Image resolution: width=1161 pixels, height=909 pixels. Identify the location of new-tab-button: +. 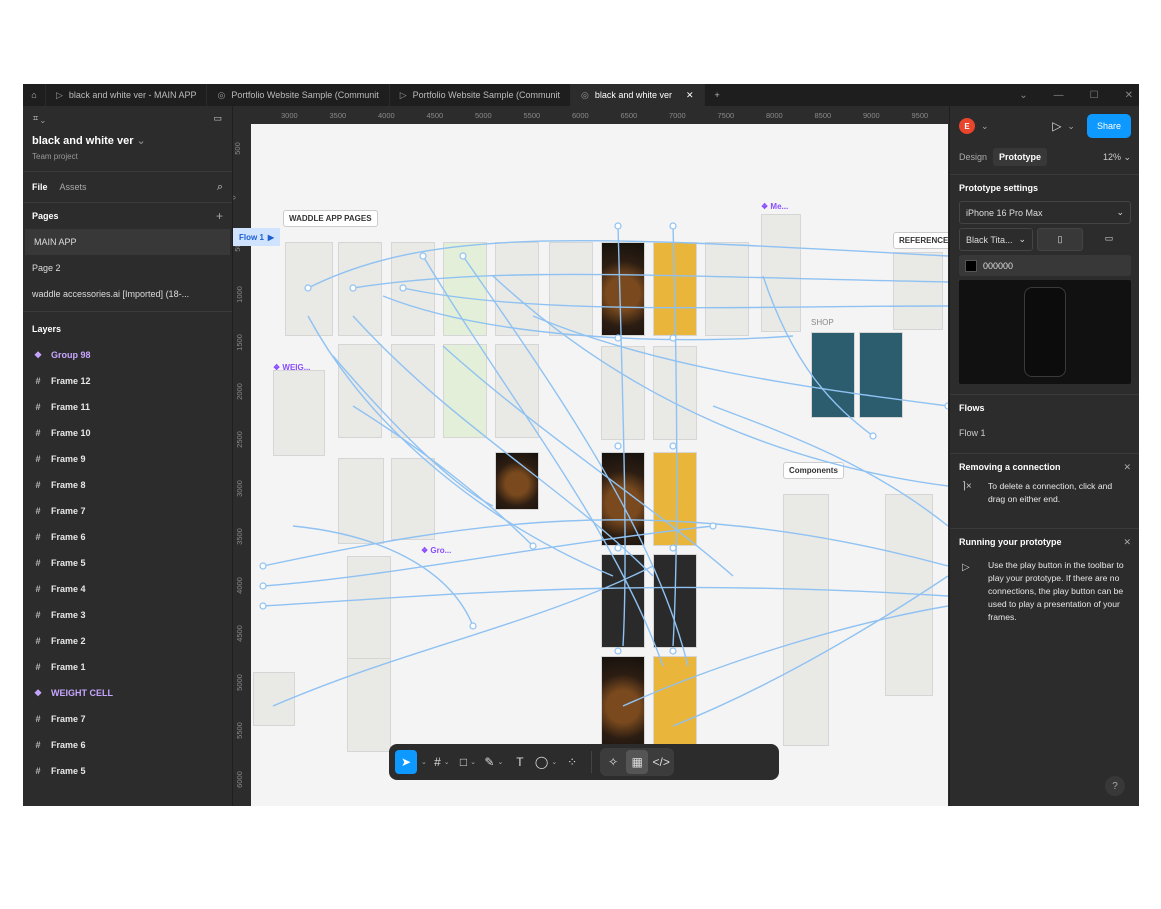
(717, 95).